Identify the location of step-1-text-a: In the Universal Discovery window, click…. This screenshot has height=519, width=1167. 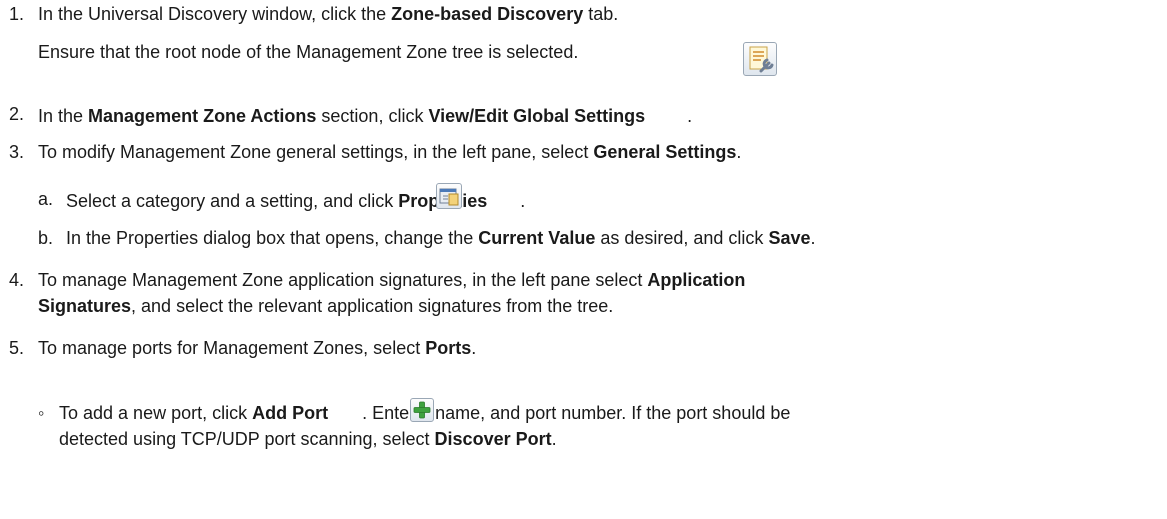
(215, 14).